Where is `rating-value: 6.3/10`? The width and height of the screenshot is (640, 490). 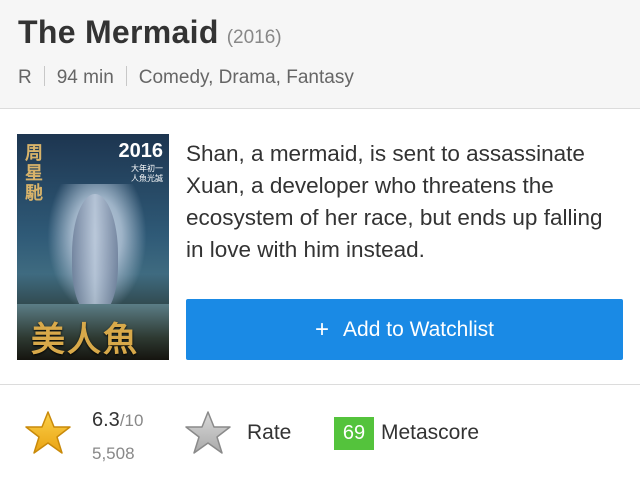 rating-value: 6.3/10 is located at coordinates (117, 420).